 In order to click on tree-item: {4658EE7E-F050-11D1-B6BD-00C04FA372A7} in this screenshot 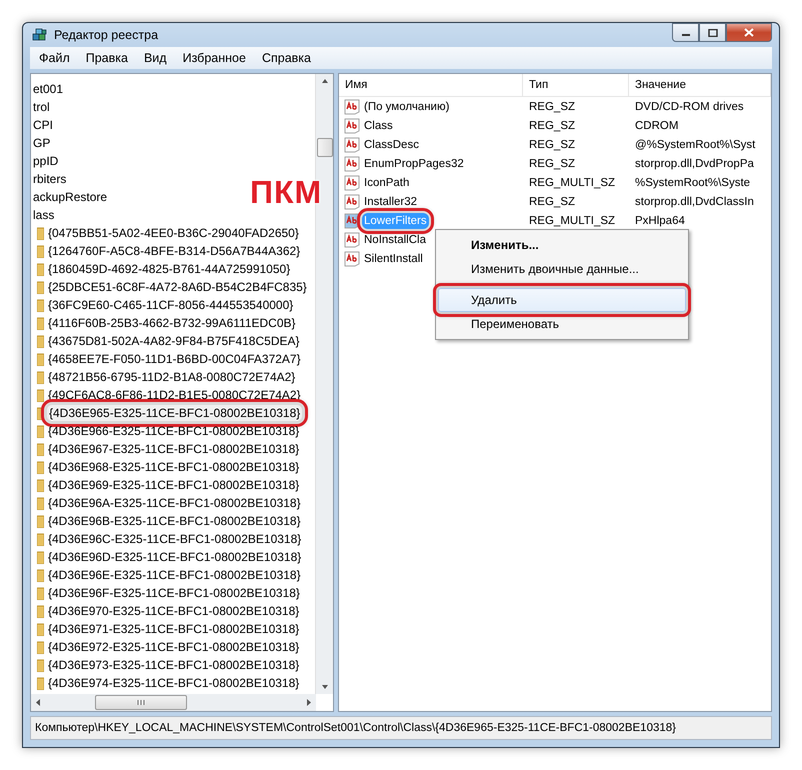, I will do `click(174, 359)`.